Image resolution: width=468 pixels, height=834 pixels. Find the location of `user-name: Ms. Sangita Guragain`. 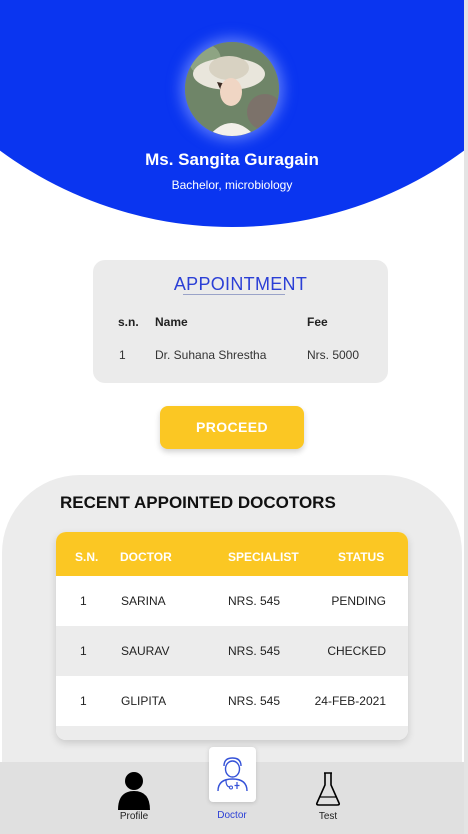

user-name: Ms. Sangita Guragain is located at coordinates (232, 159).